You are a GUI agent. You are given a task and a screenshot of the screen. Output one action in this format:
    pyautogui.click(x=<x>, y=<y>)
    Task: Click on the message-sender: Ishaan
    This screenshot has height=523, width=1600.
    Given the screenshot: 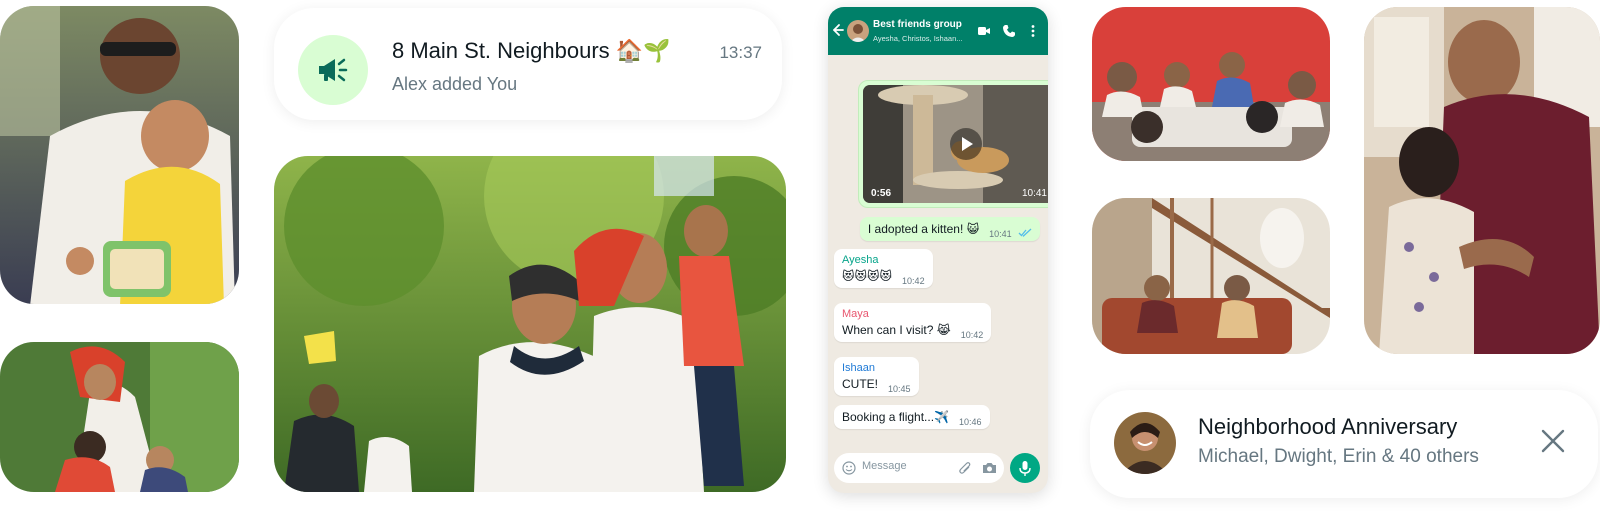 What is the action you would take?
    pyautogui.click(x=859, y=368)
    